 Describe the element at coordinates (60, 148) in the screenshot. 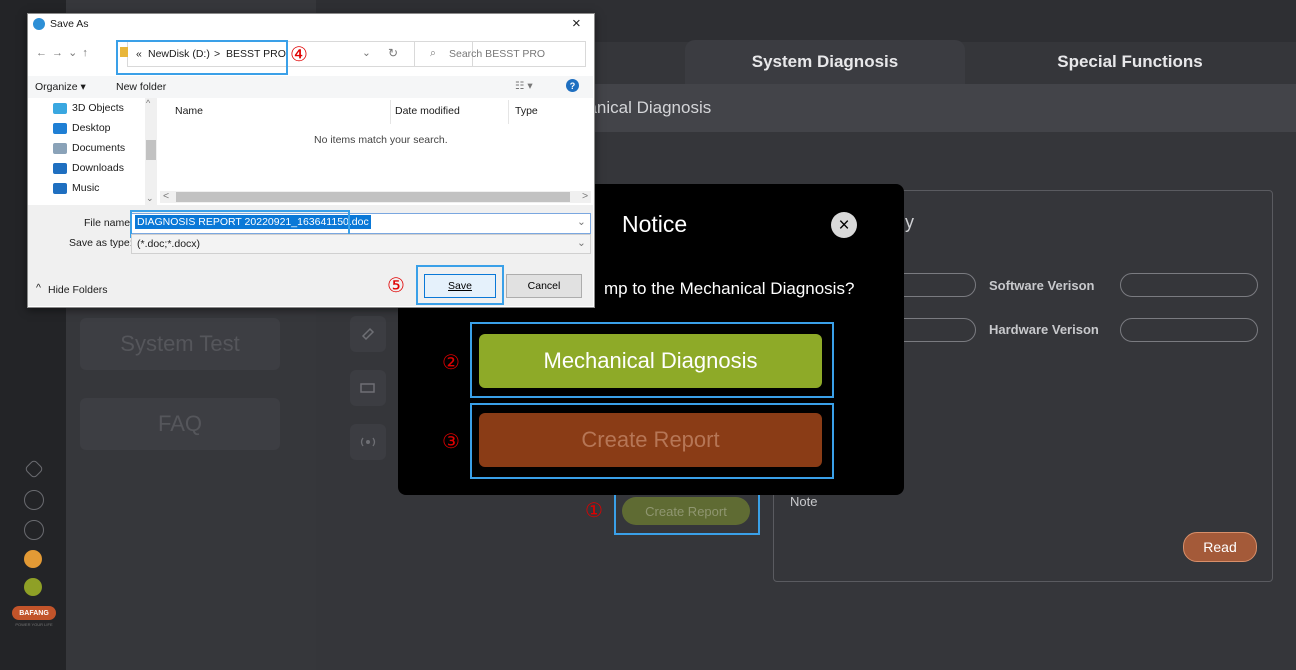

I see `document-icon` at that location.